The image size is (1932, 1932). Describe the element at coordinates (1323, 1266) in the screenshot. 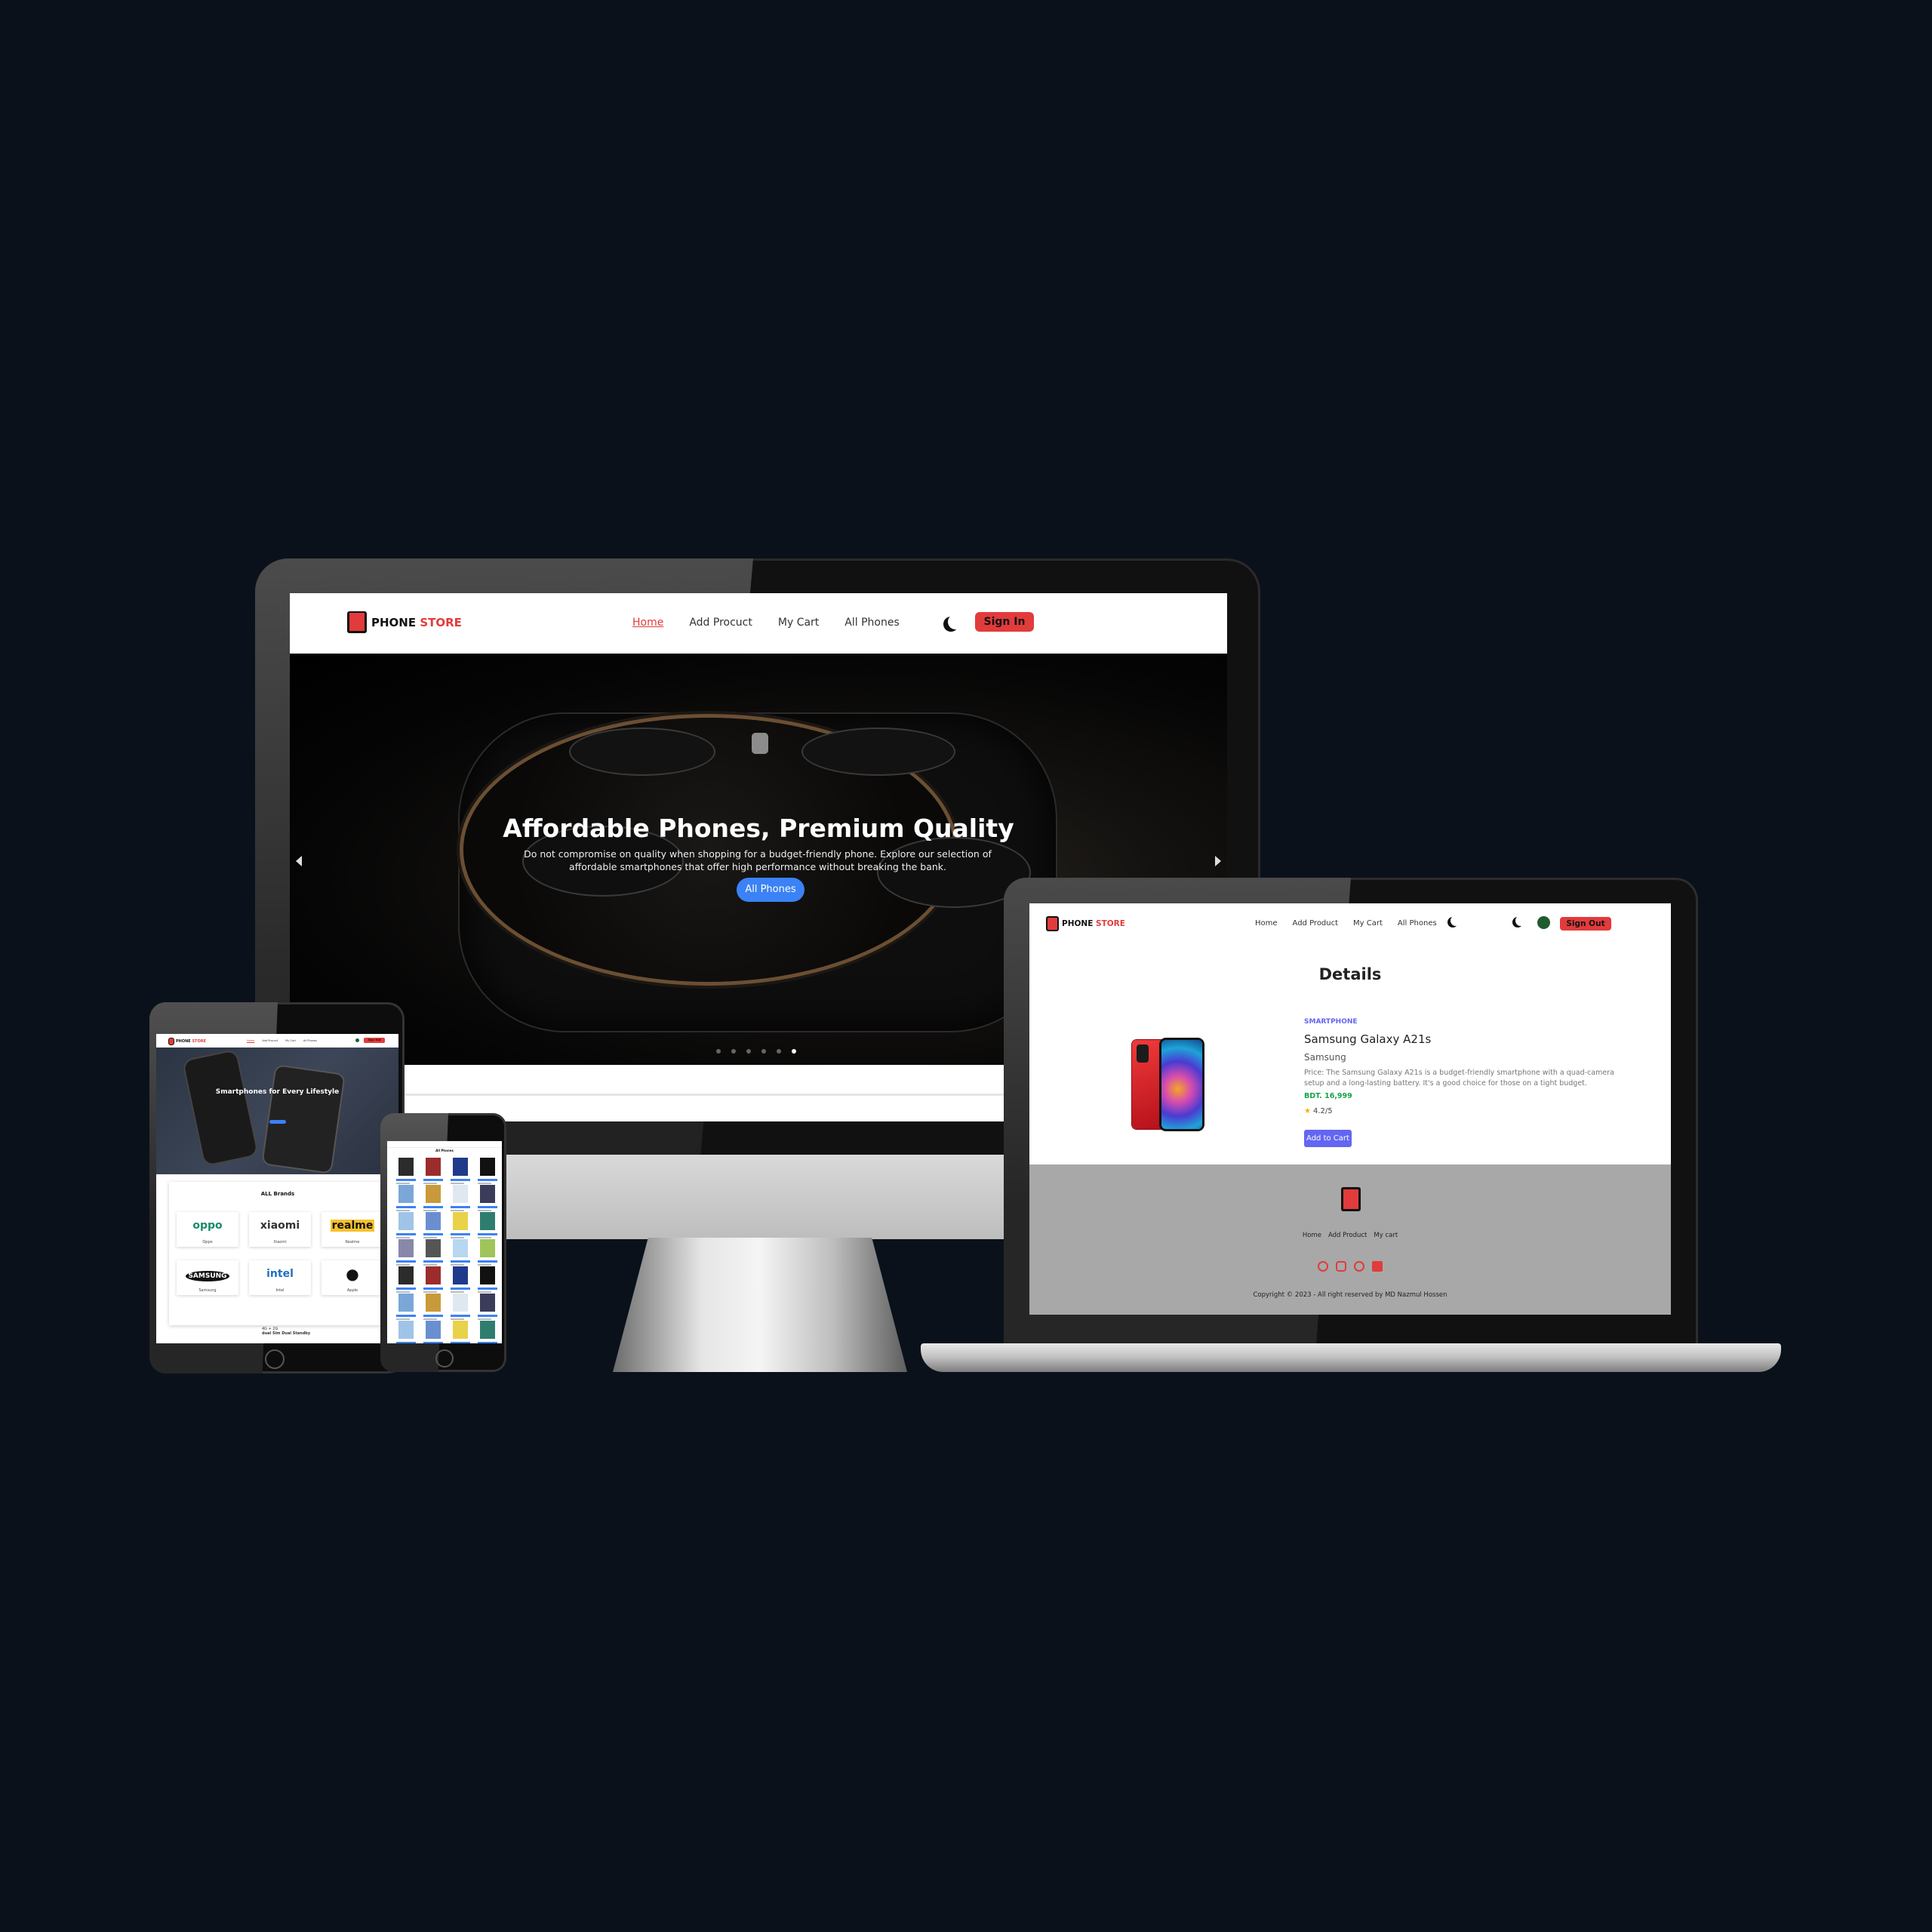

I see `facebook-icon` at that location.